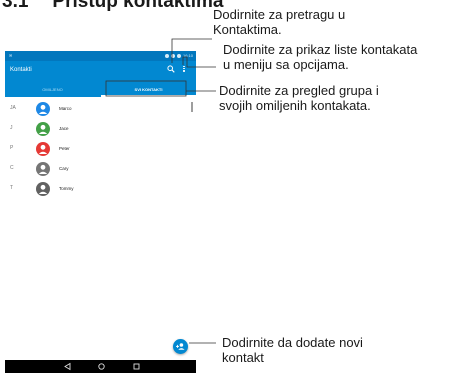 This screenshot has height=373, width=464. I want to click on callout-search: Dodirnite za pretragu u Kontaktima., so click(279, 22).